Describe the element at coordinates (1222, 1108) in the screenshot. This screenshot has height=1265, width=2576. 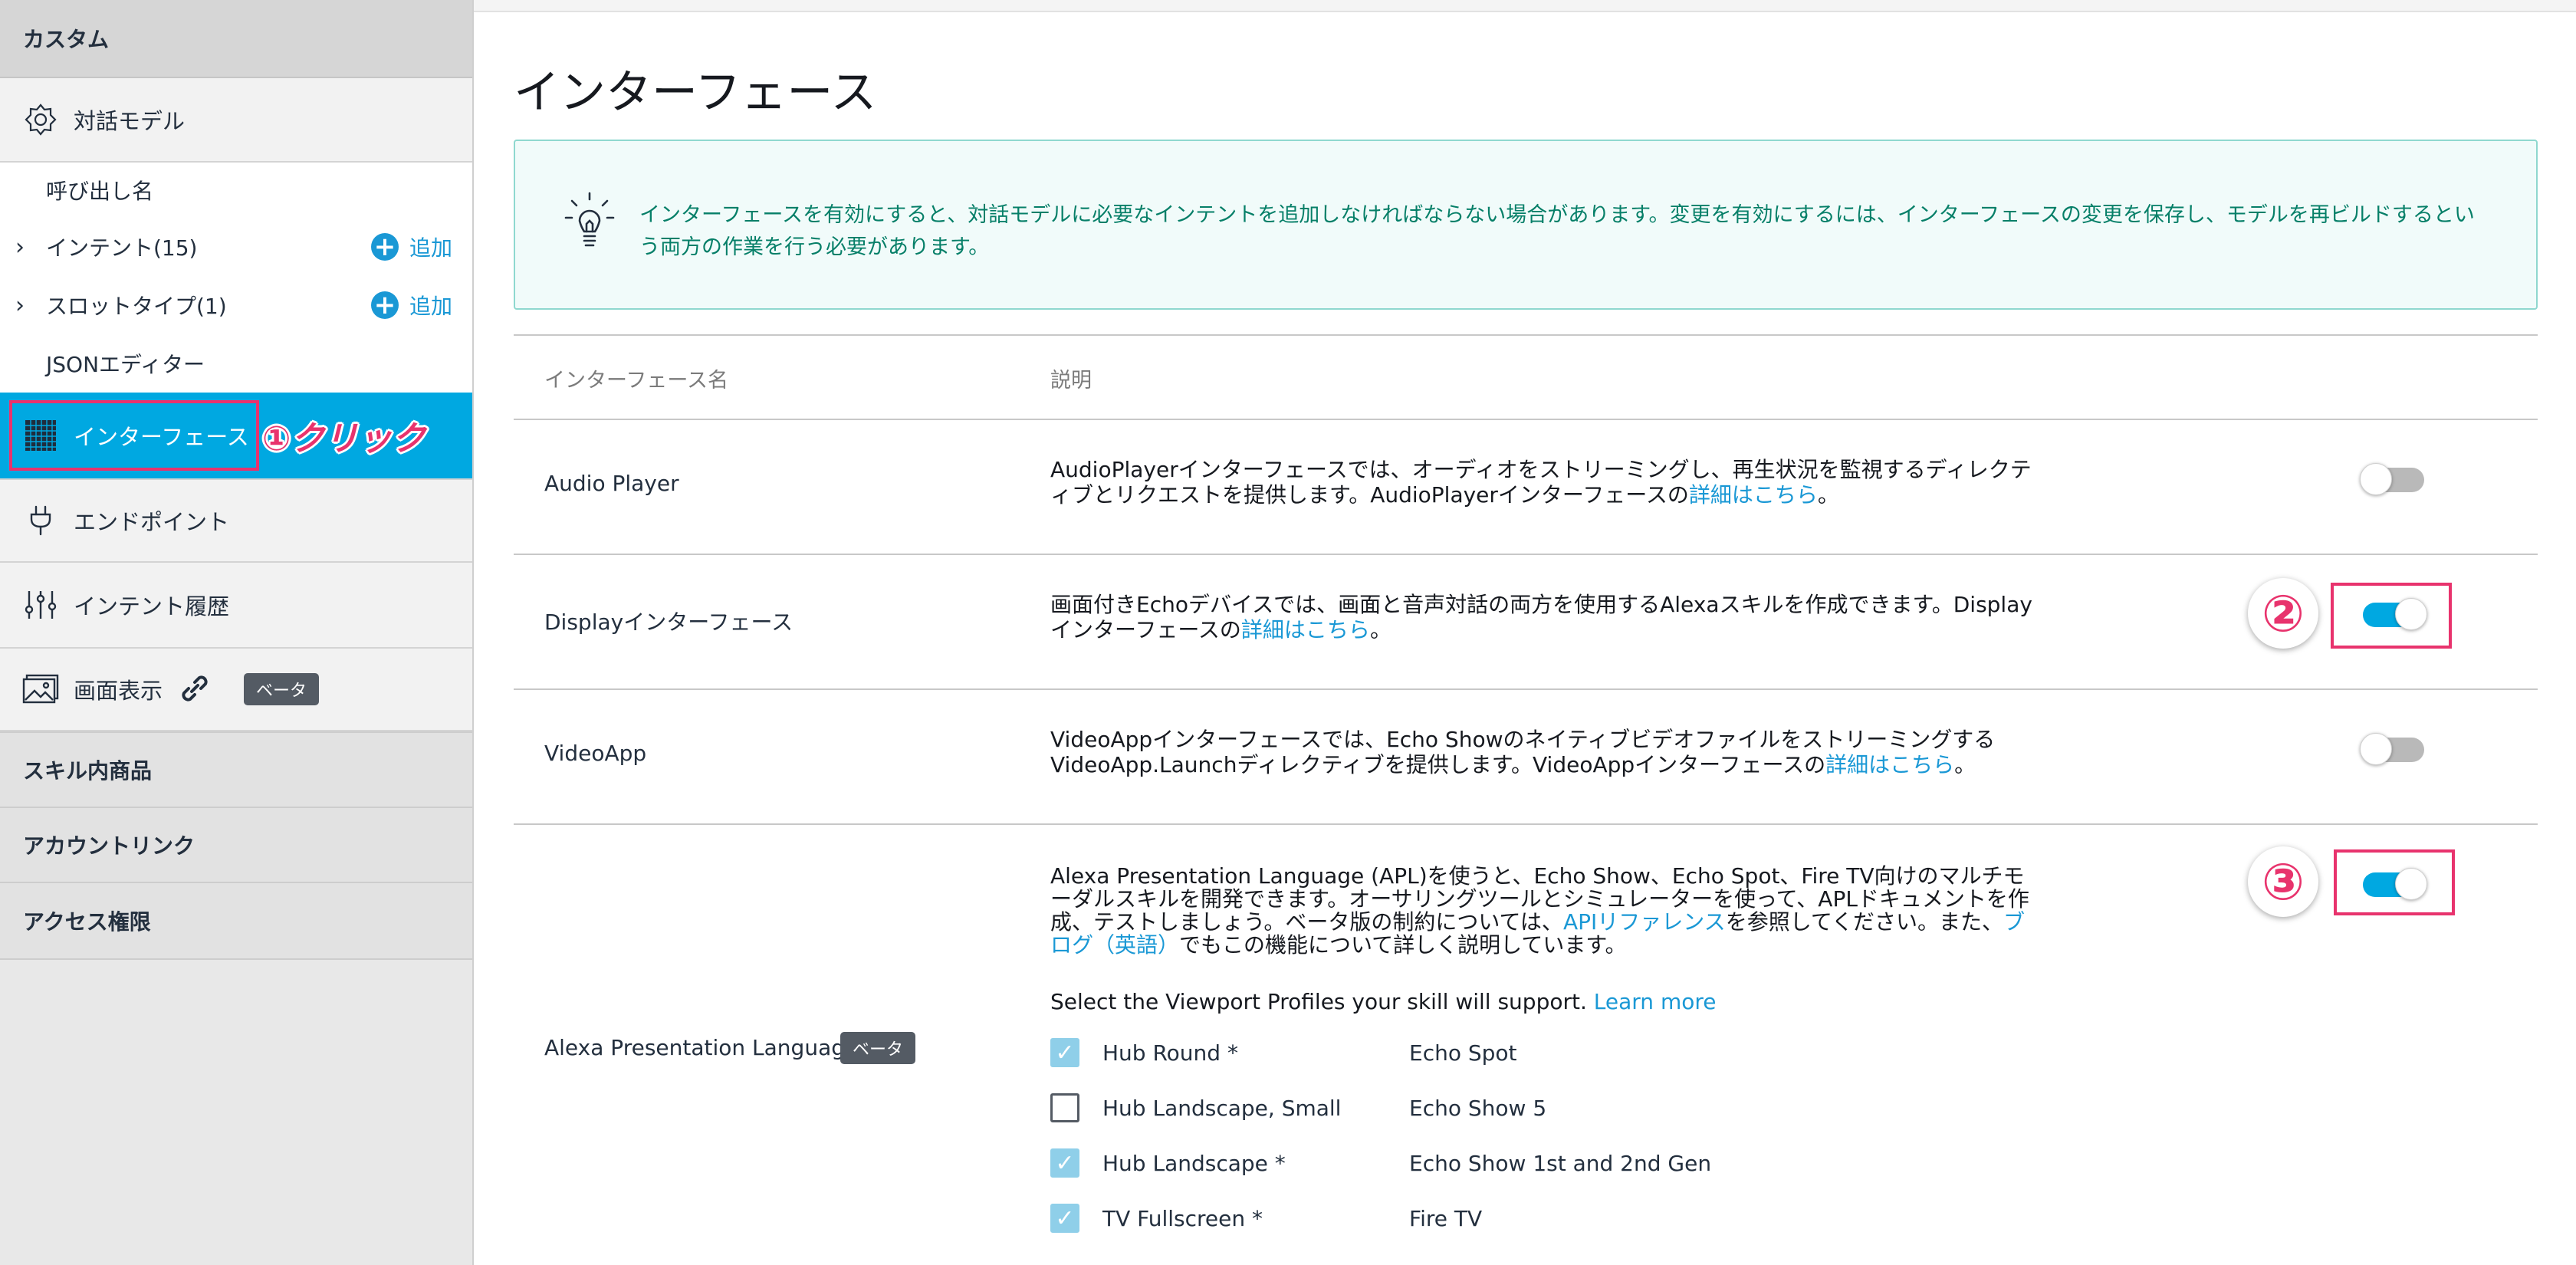
I see `viewport-label: Hub Landscape, Small` at that location.